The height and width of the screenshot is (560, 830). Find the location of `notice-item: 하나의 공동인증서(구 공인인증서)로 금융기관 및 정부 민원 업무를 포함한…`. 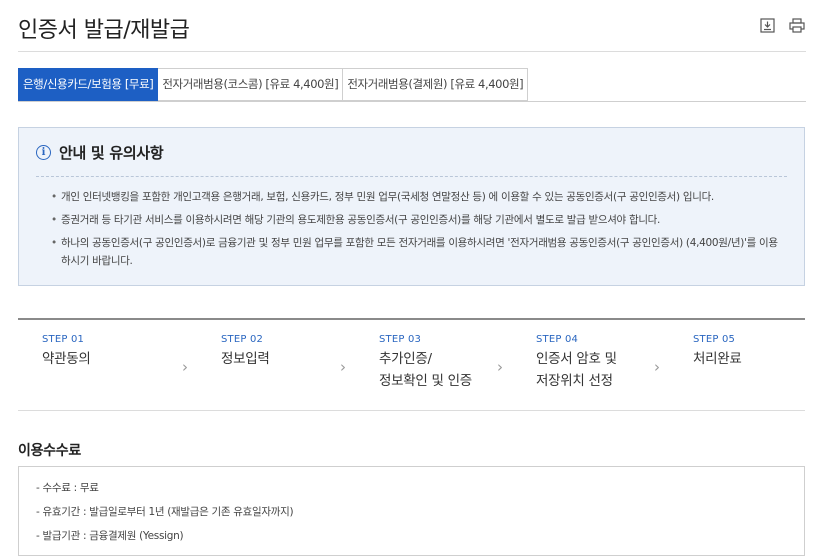

notice-item: 하나의 공동인증서(구 공인인증서)로 금융기관 및 정부 민원 업무를 포함한… is located at coordinates (417, 252).